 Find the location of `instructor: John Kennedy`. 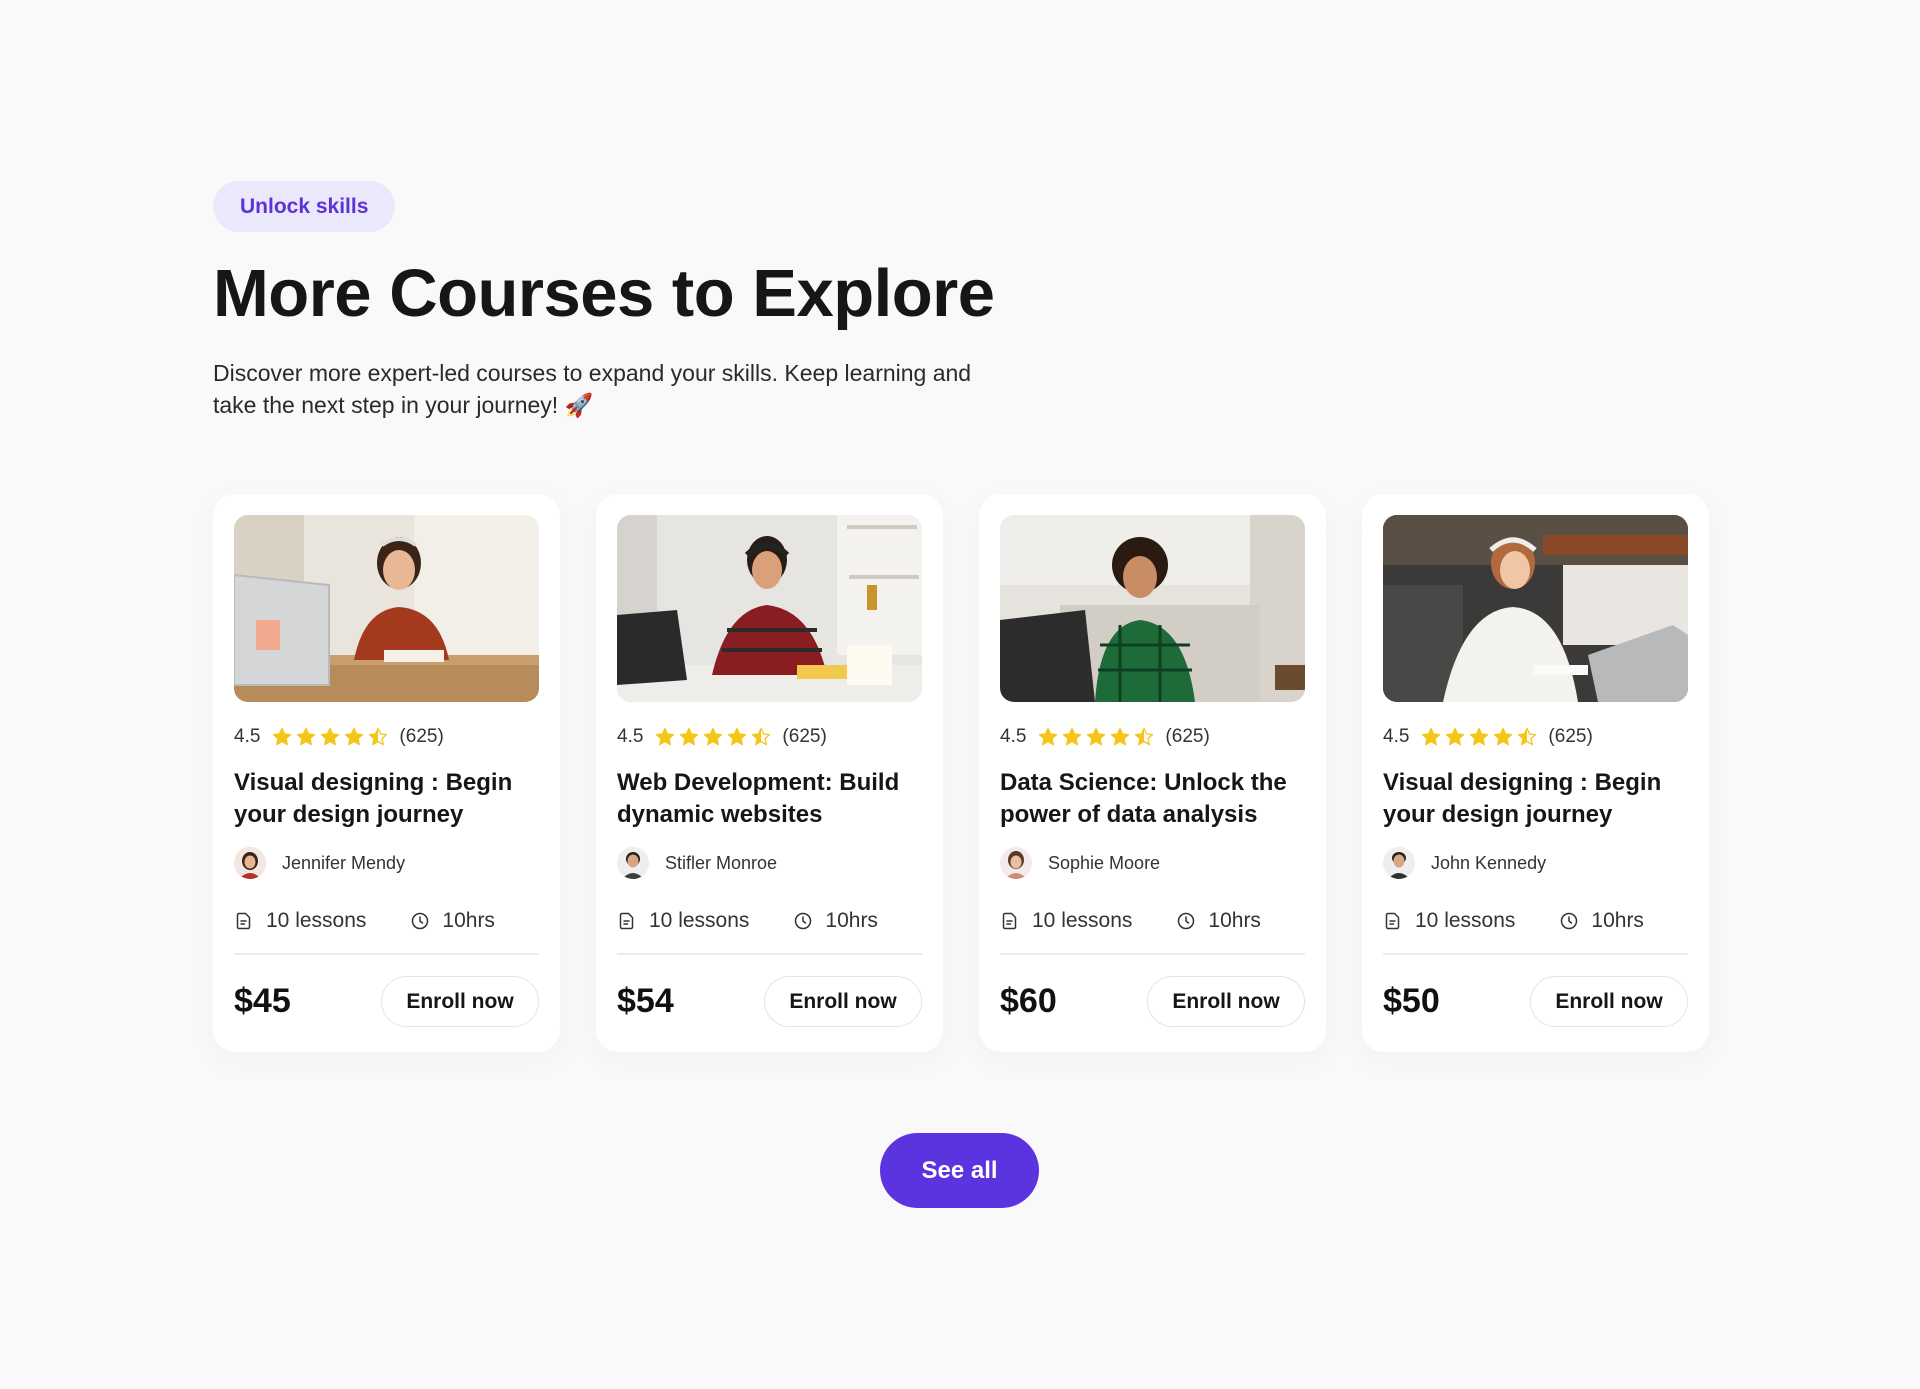

instructor: John Kennedy is located at coordinates (1535, 863).